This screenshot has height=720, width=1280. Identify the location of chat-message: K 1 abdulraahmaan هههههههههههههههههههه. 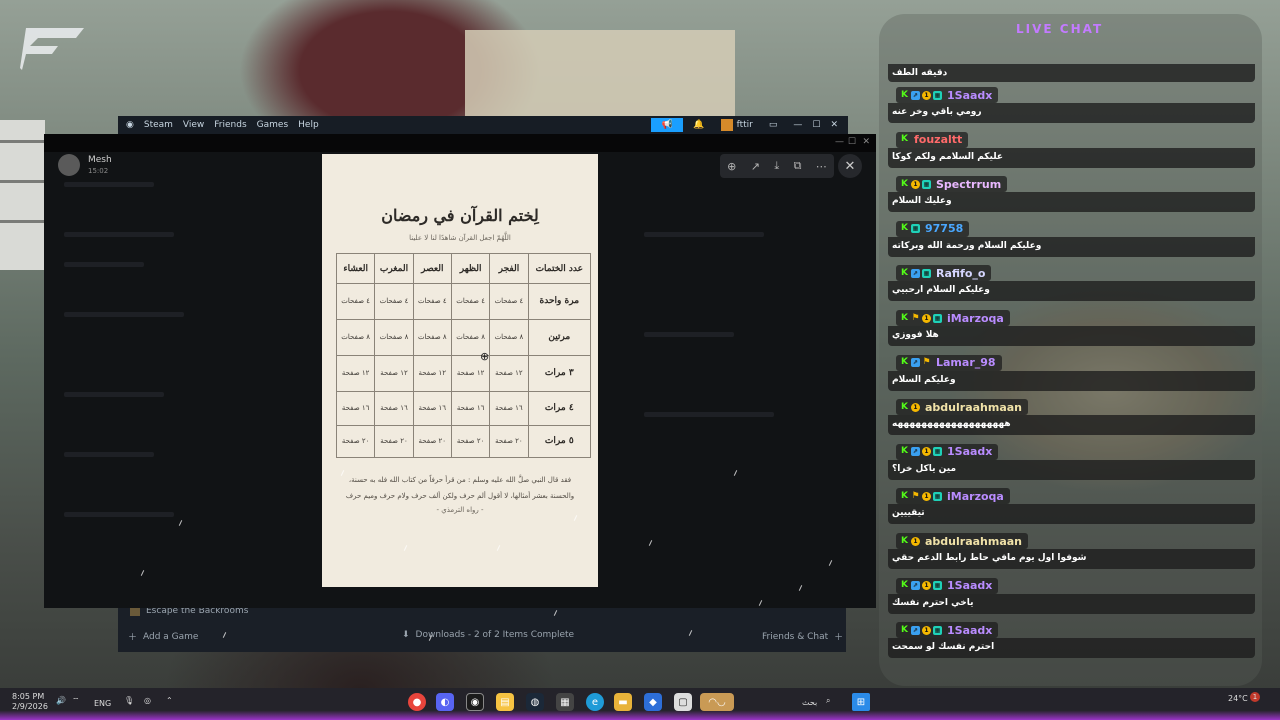
(1071, 419).